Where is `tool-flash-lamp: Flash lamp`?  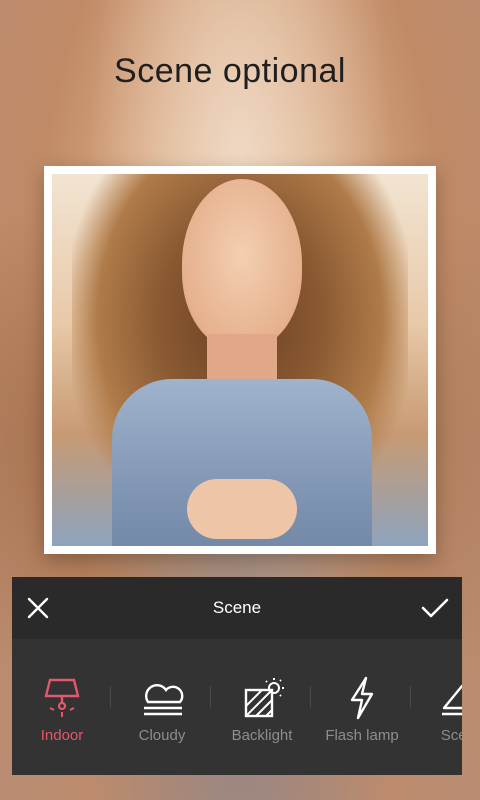 tool-flash-lamp: Flash lamp is located at coordinates (360, 707).